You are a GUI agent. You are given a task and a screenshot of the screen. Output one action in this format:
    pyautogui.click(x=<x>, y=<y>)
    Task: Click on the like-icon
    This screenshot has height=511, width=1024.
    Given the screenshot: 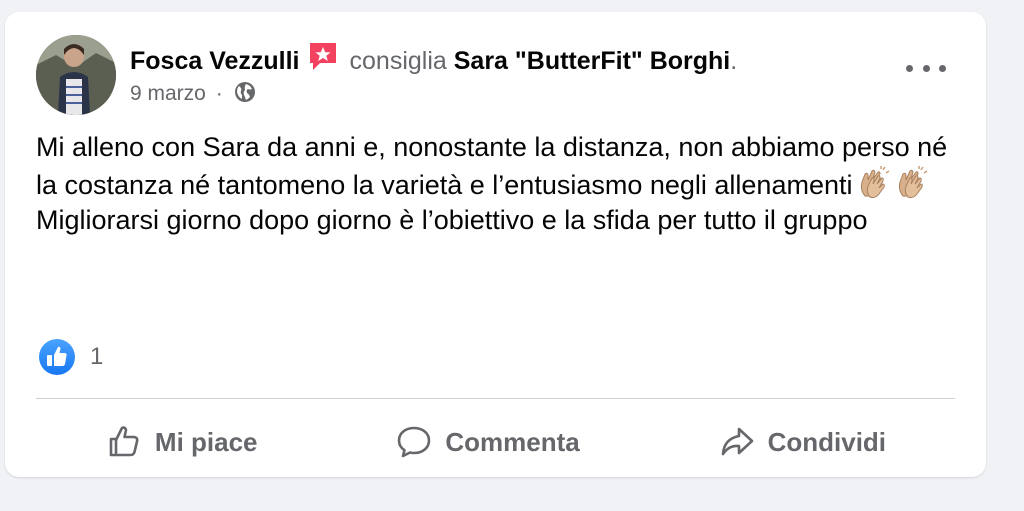 What is the action you would take?
    pyautogui.click(x=124, y=441)
    